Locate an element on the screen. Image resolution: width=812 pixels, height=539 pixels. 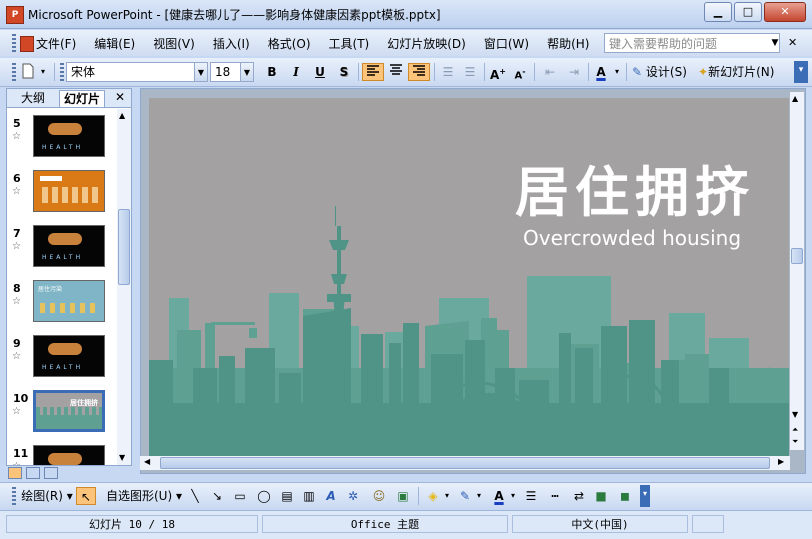
3d-style-icon: ◼ is located at coordinates (625, 496).